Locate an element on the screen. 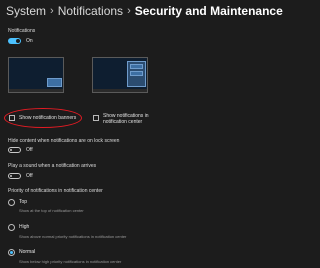  sound-toggle is located at coordinates (14, 176).